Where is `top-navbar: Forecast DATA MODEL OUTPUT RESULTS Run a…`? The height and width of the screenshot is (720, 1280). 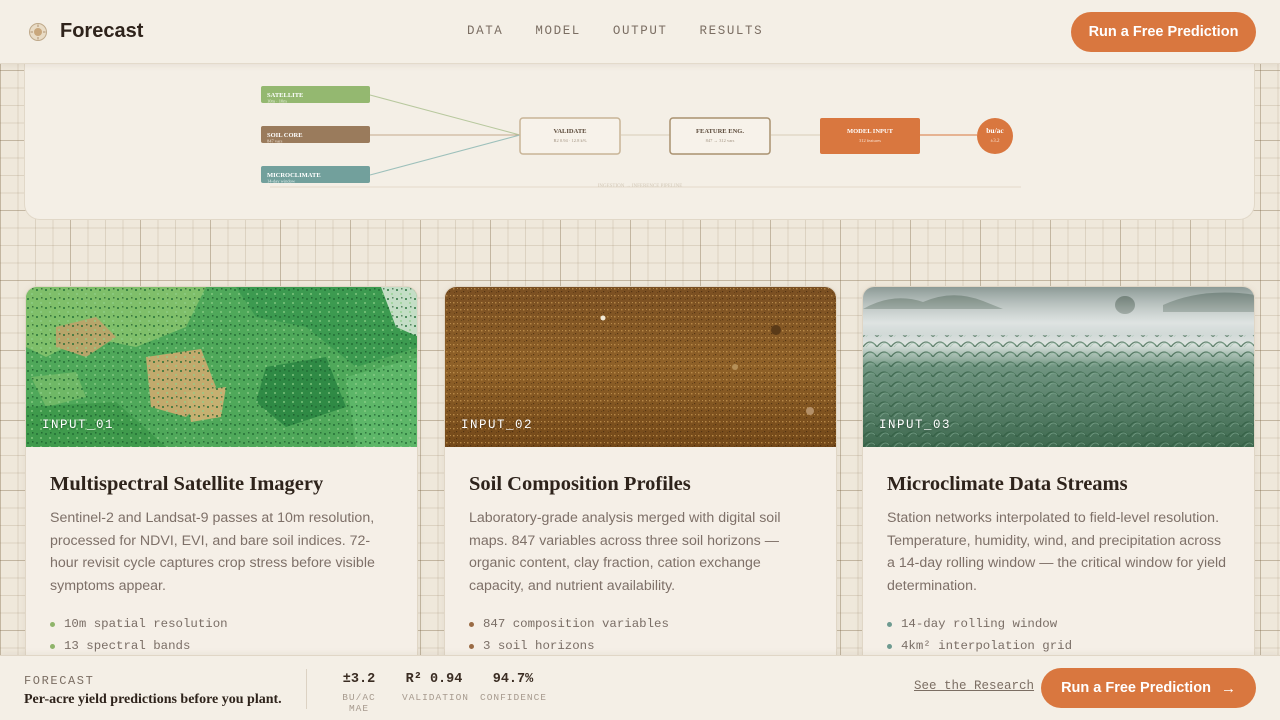
top-navbar: Forecast DATA MODEL OUTPUT RESULTS Run a… is located at coordinates (640, 32).